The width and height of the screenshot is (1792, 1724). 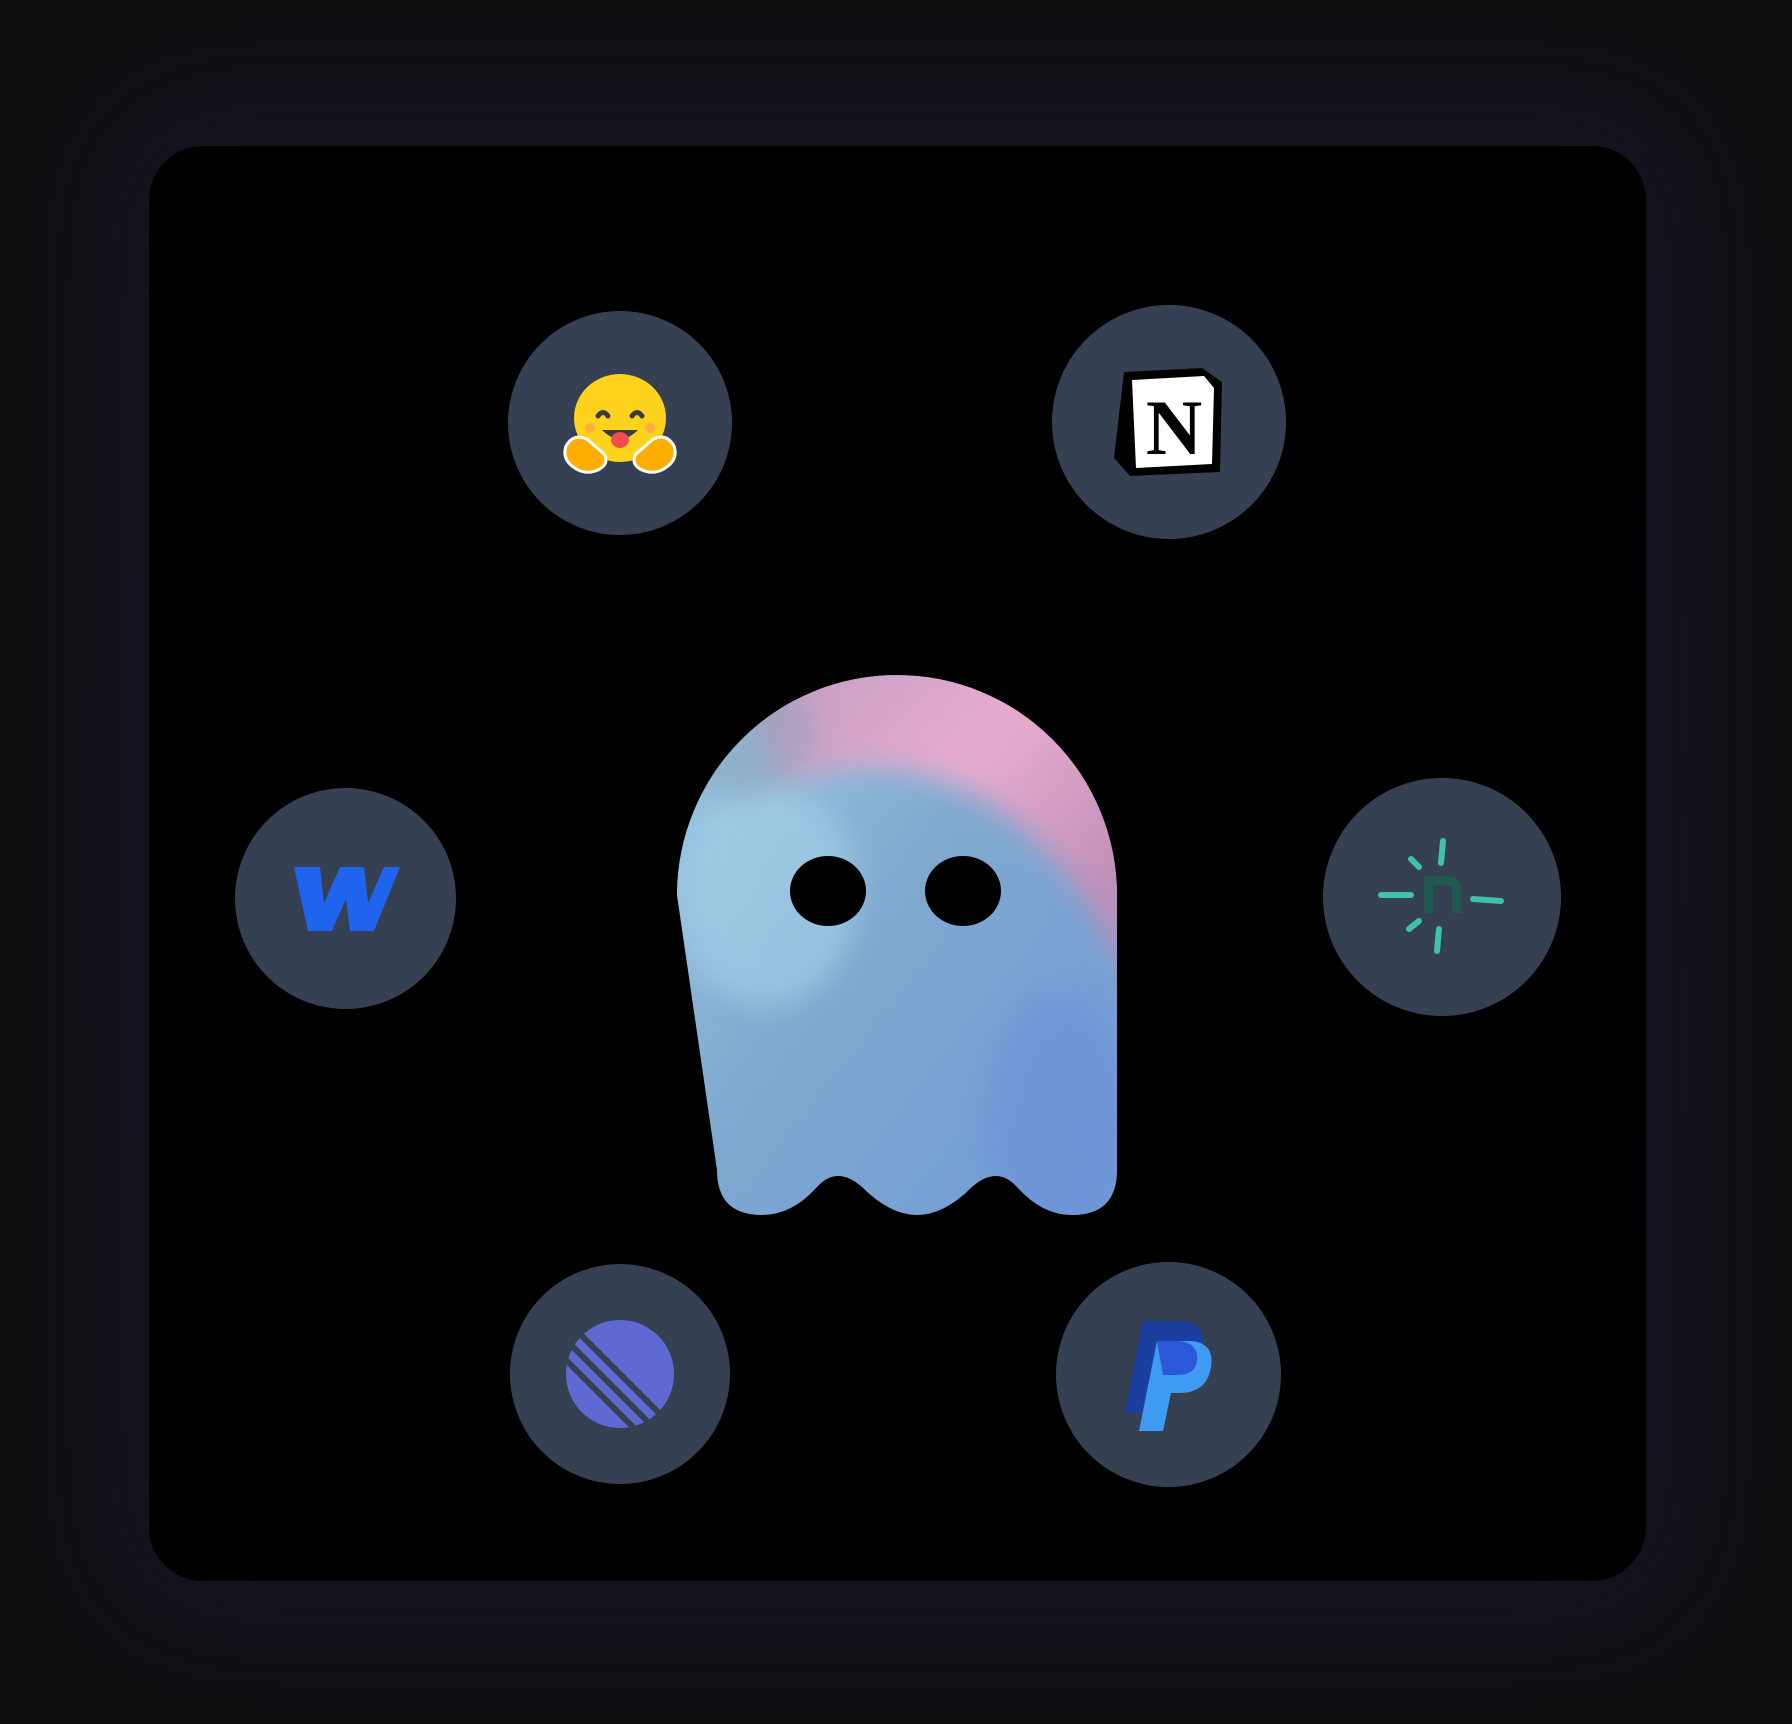 I want to click on hugging-face-integration, so click(x=620, y=423).